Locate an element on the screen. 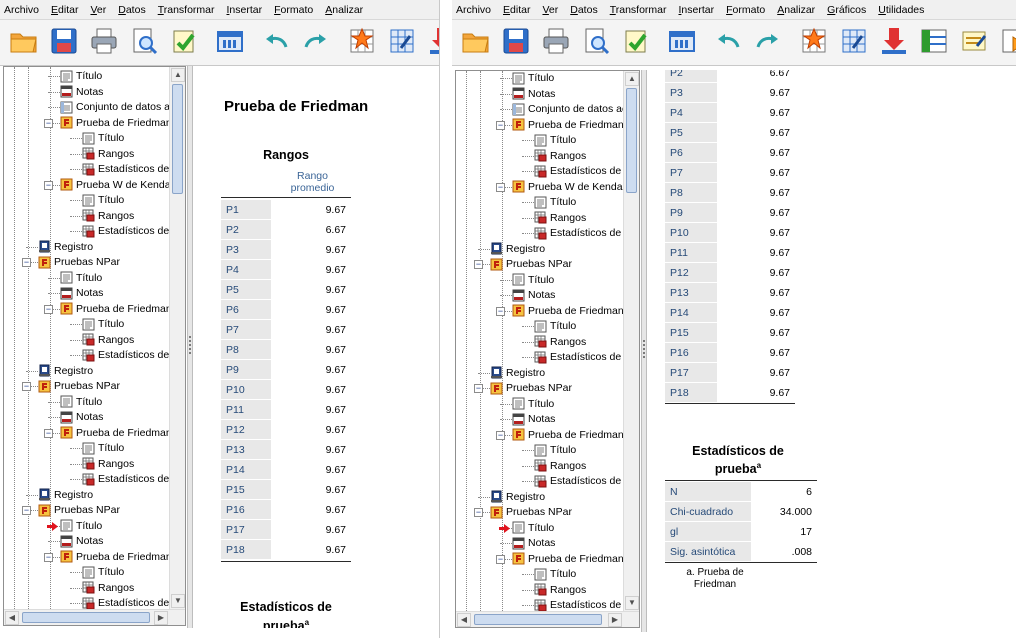 The height and width of the screenshot is (638, 1016). tree-node-procedure: Prueba W de Kendall is located at coordinates (114, 185).